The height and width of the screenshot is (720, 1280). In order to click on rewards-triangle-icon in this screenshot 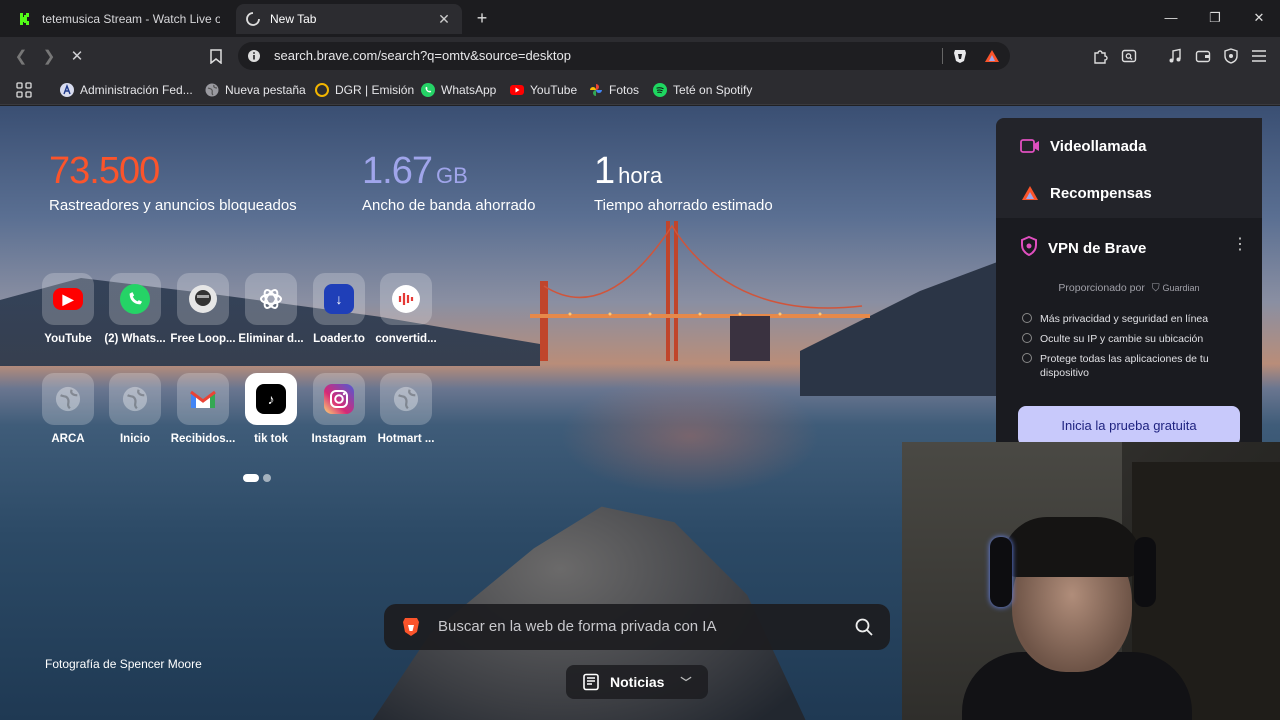, I will do `click(1030, 193)`.